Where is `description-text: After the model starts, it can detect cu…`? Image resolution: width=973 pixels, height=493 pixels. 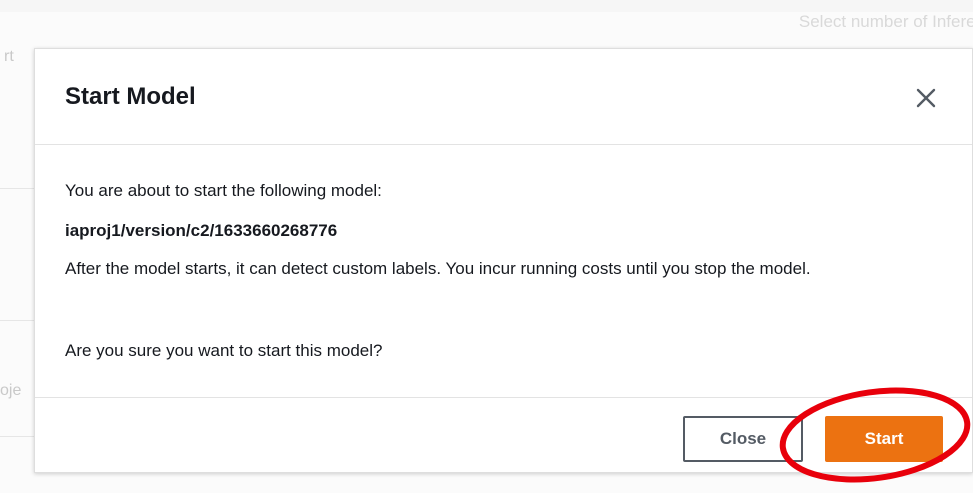
description-text: After the model starts, it can detect cu… is located at coordinates (438, 268).